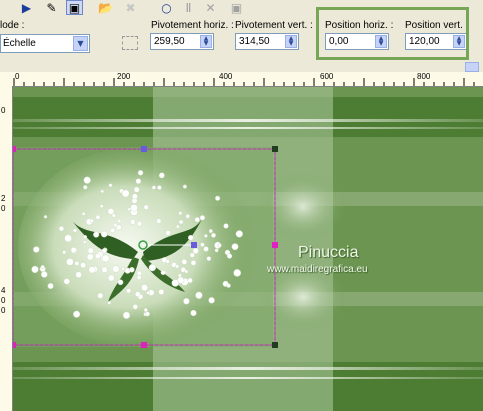 This screenshot has height=411, width=483. I want to click on cancel-icon: ✖, so click(130, 7).